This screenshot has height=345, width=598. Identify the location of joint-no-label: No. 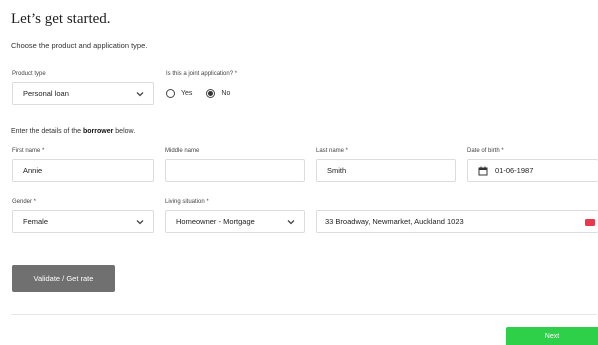
(226, 93).